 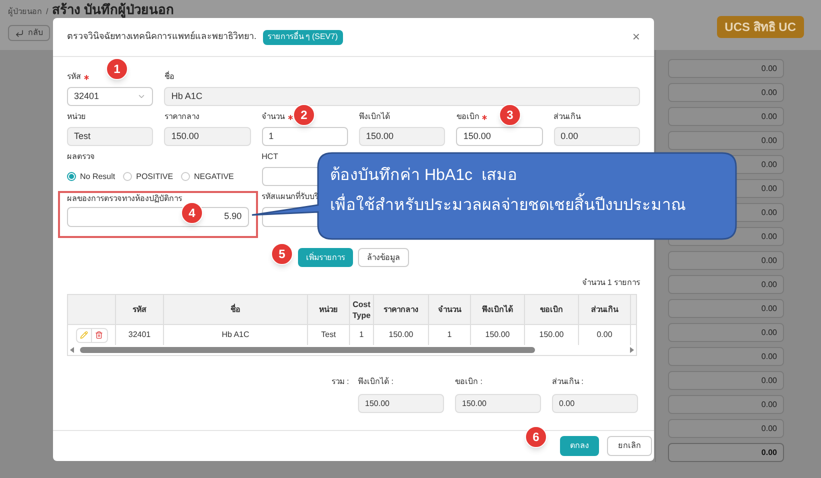 I want to click on column-header: ส่วนเกิน, so click(x=605, y=309).